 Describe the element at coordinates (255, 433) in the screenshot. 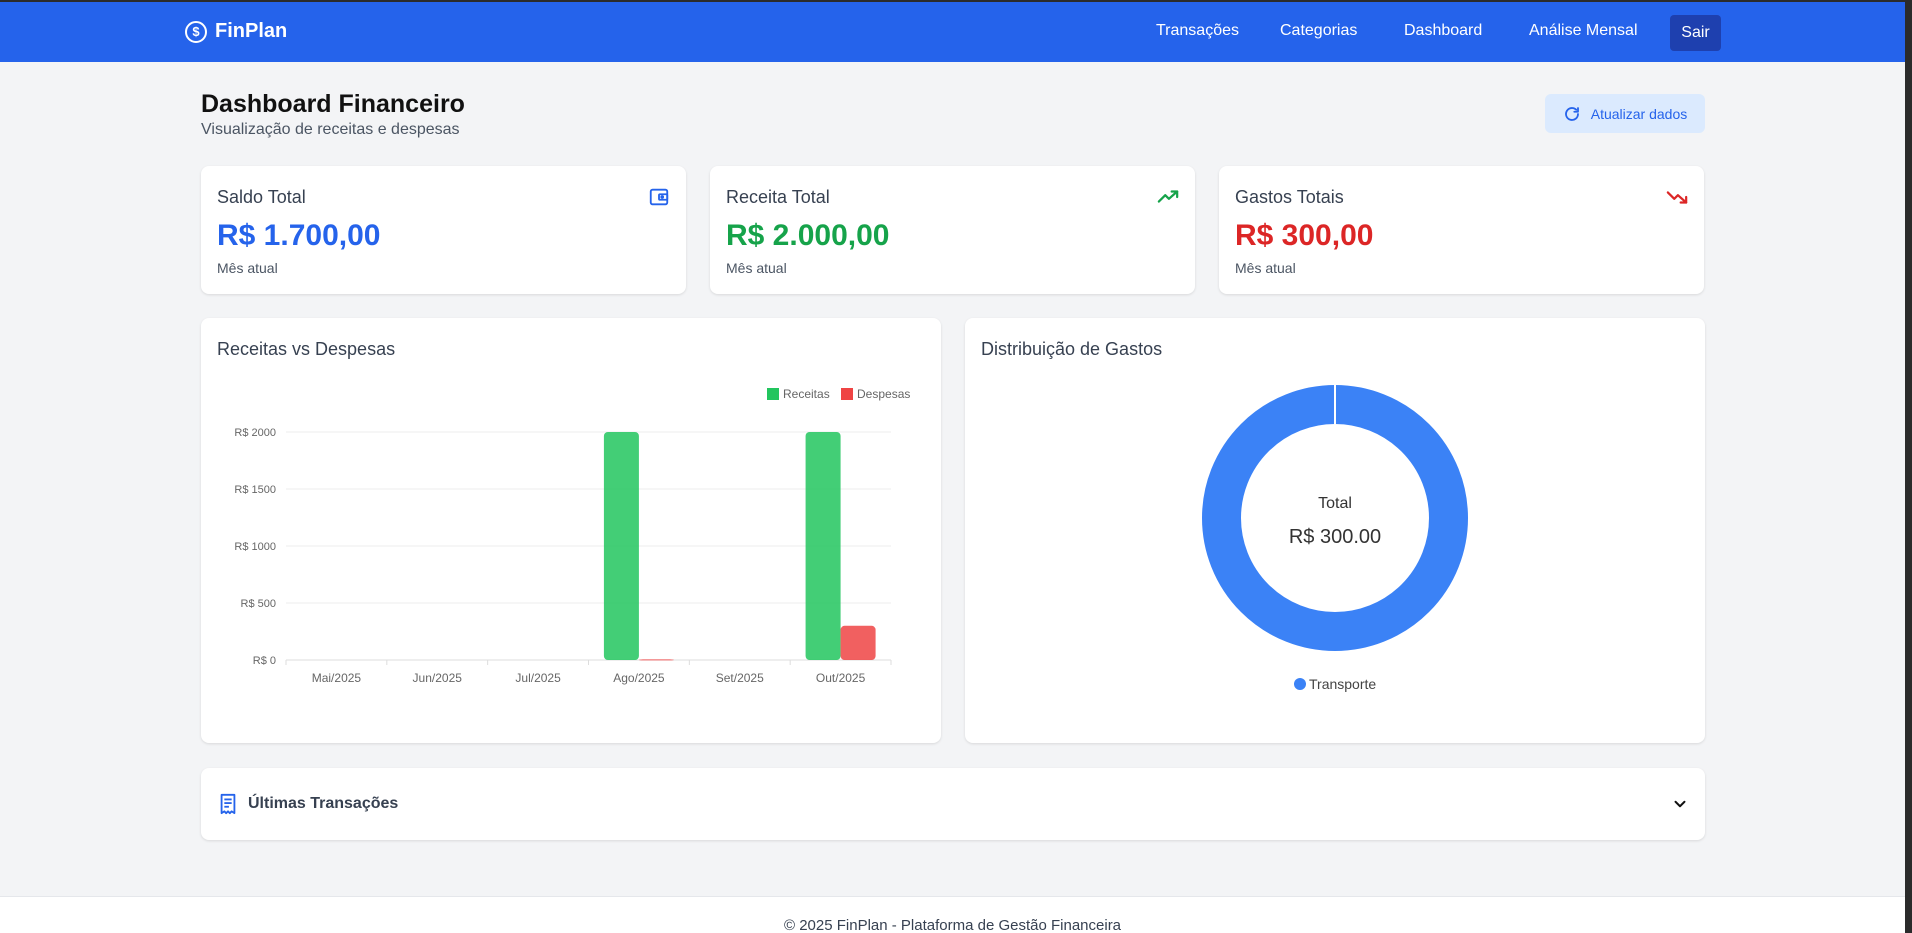

I see `y-tick-label: R$ 2000` at that location.